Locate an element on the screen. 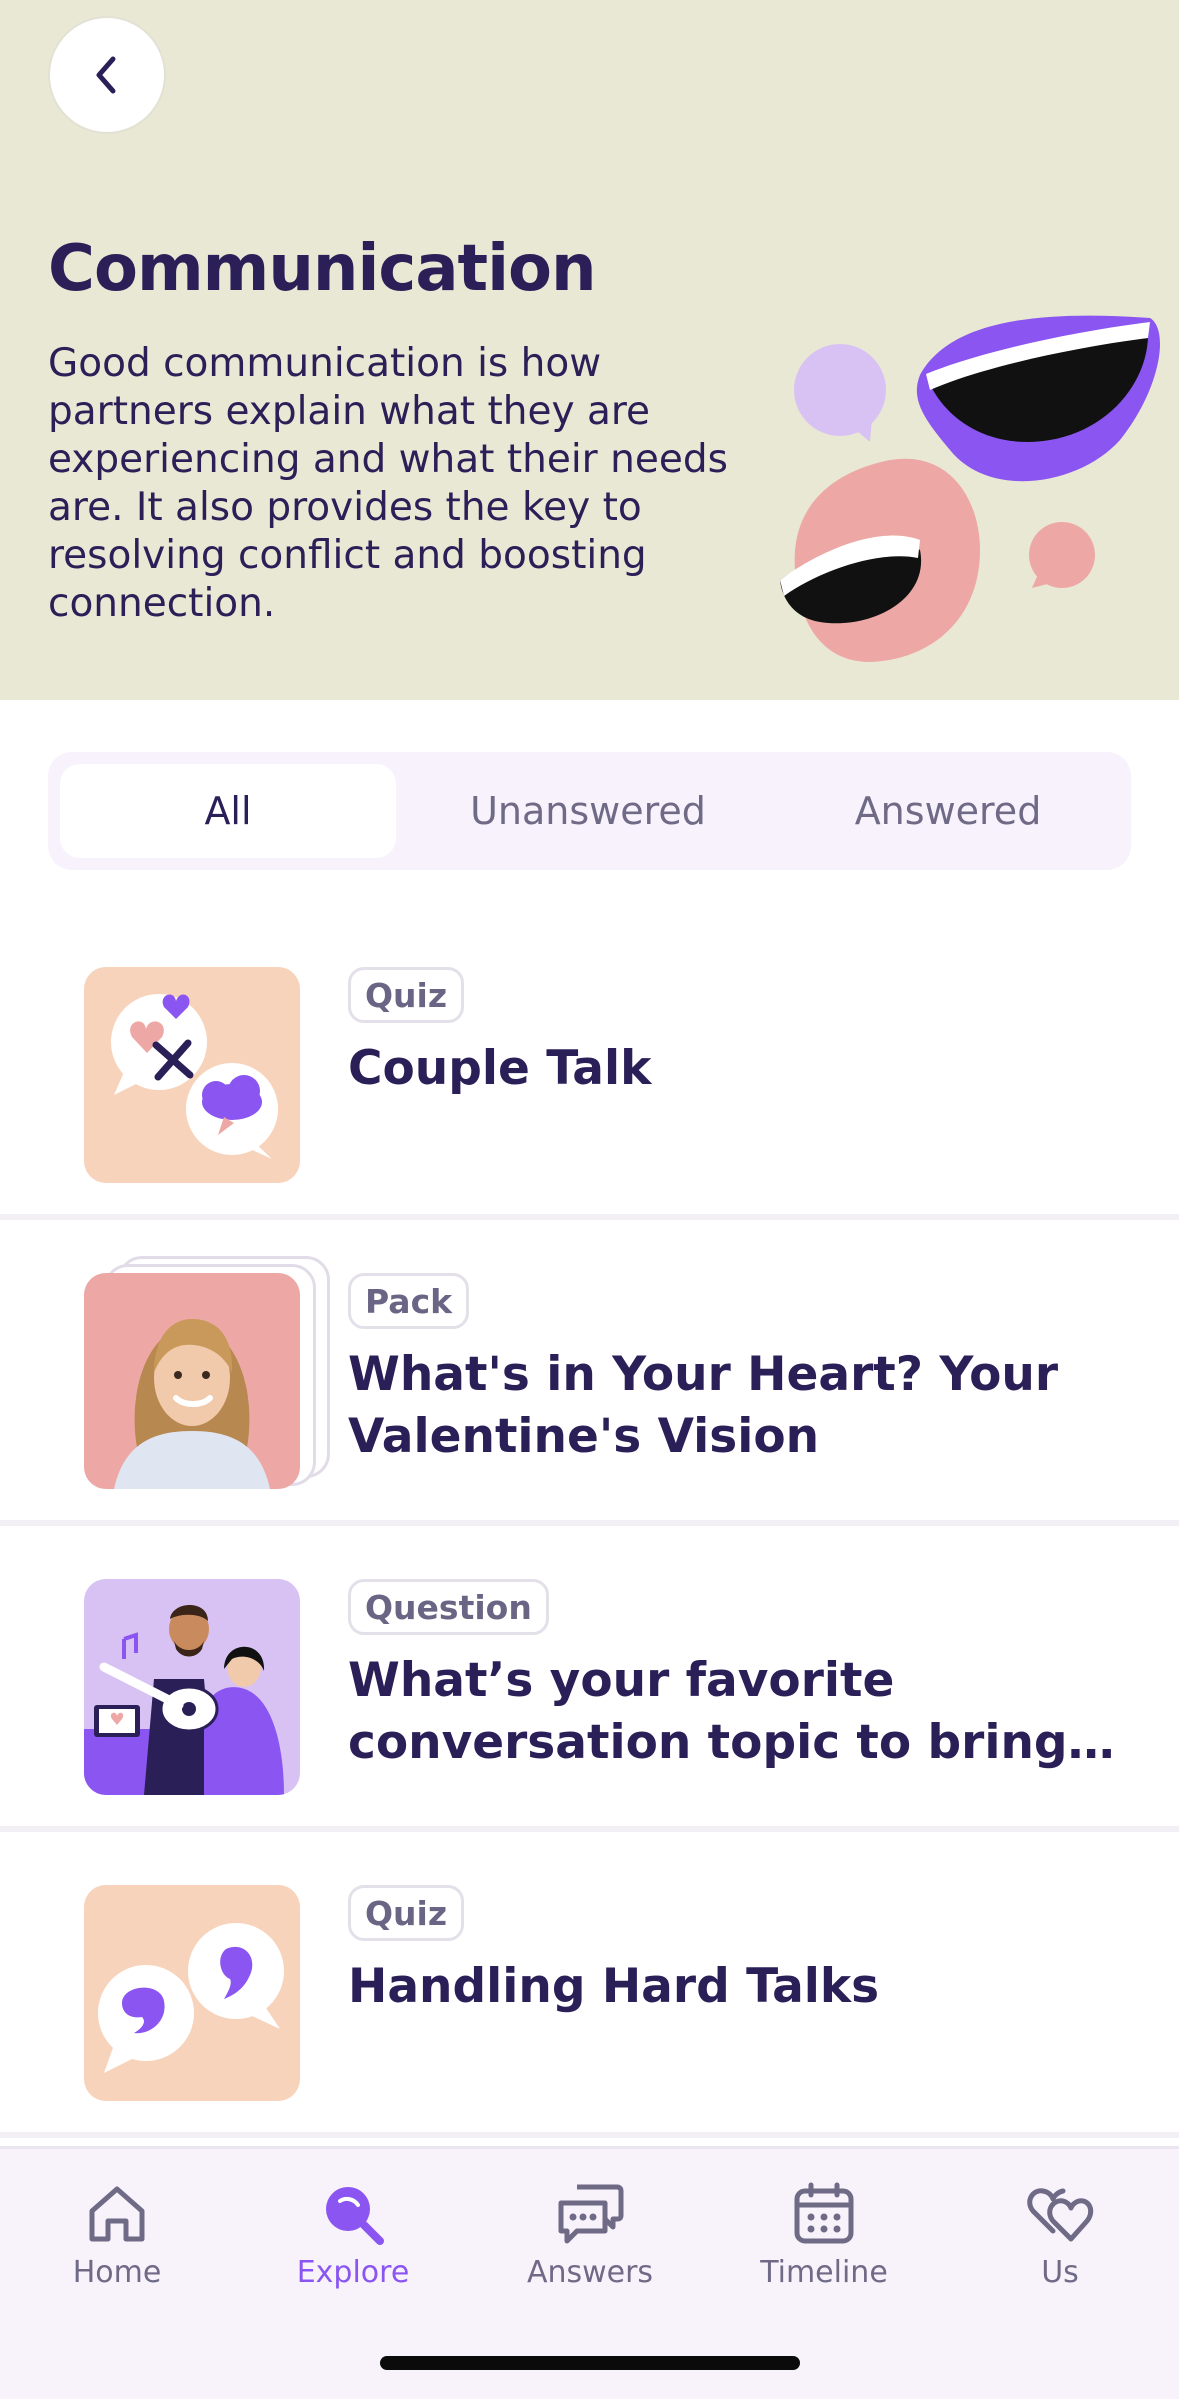 This screenshot has height=2399, width=1179. filter-tab-unanswered: Unanswered is located at coordinates (588, 811).